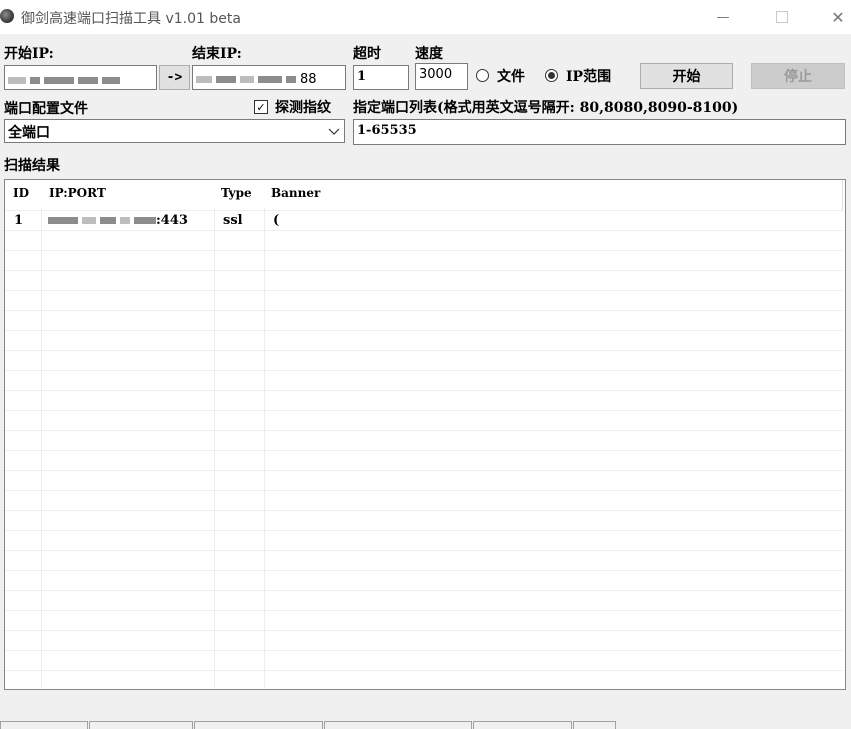 This screenshot has height=729, width=851. Describe the element at coordinates (233, 220) in the screenshot. I see `row-type: ssl` at that location.